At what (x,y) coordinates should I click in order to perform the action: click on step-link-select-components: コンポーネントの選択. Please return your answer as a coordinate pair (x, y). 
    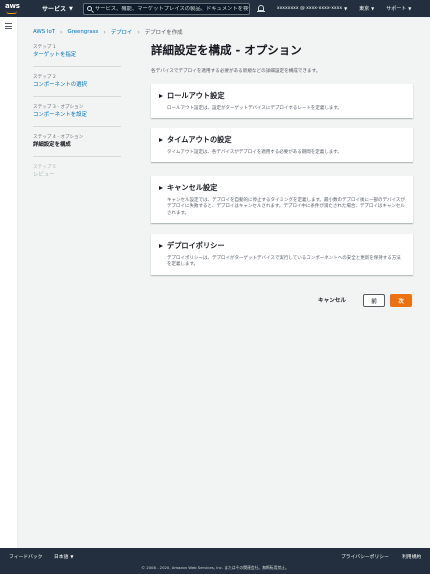
    Looking at the image, I should click on (77, 85).